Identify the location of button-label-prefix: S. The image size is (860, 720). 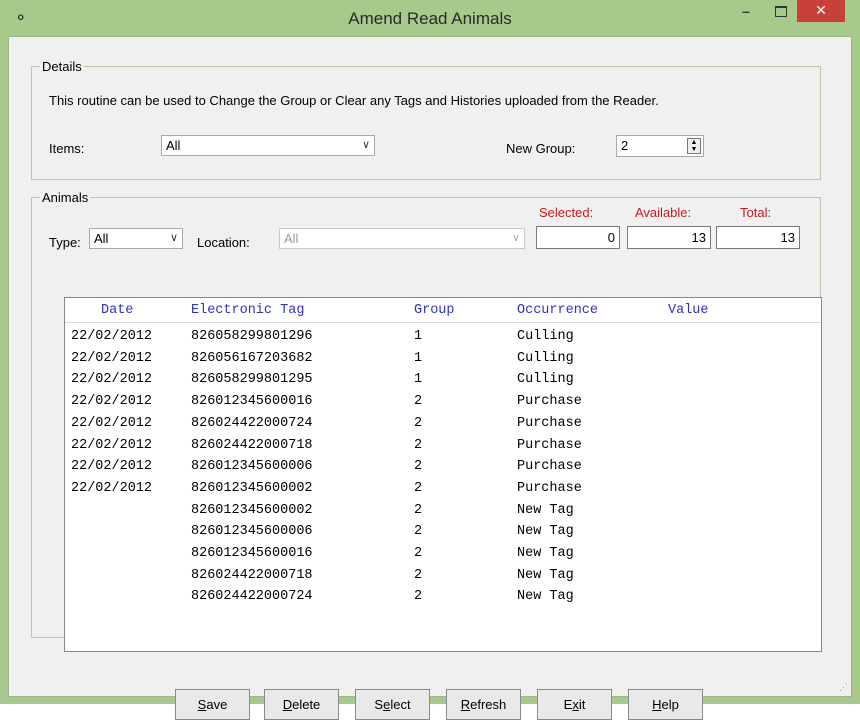
(379, 704).